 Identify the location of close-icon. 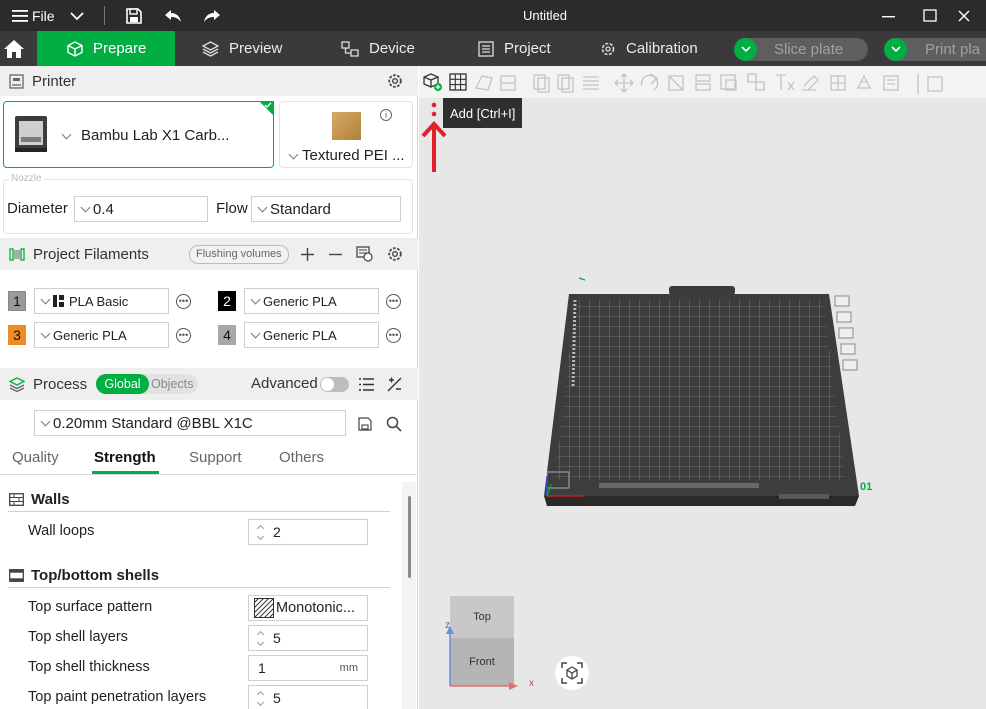
(964, 15).